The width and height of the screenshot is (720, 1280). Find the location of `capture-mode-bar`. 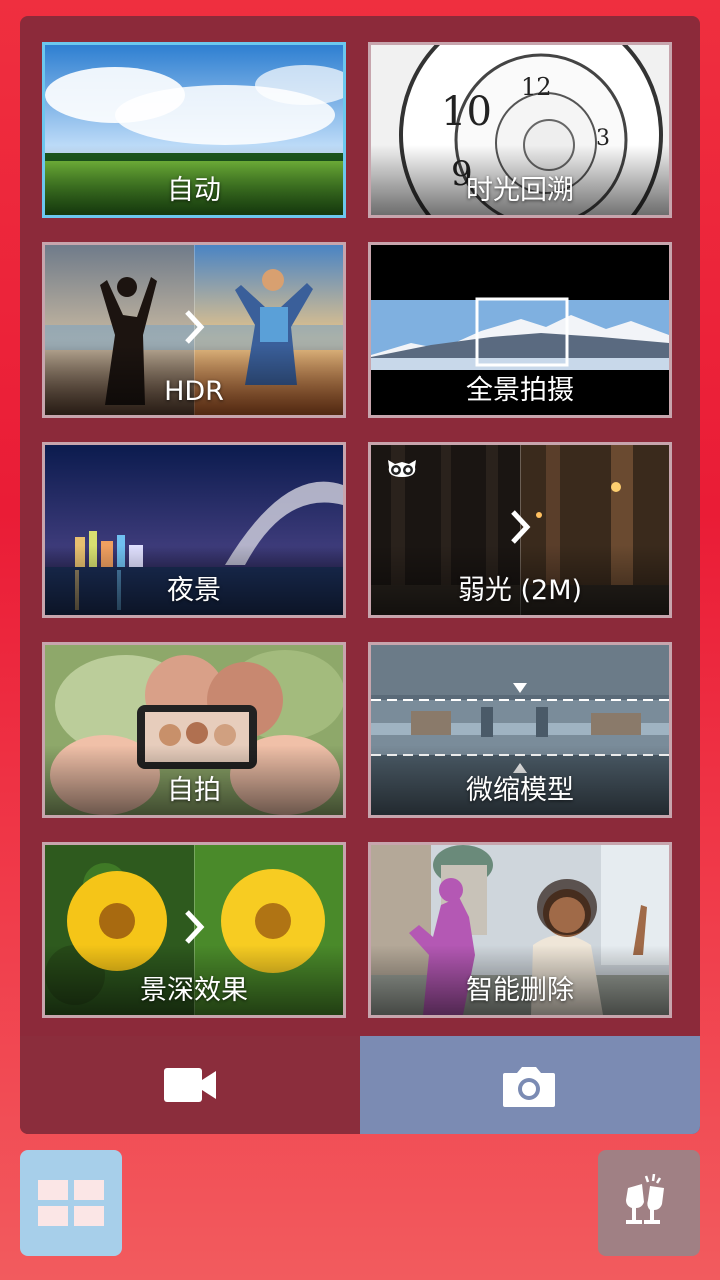

capture-mode-bar is located at coordinates (360, 1085).